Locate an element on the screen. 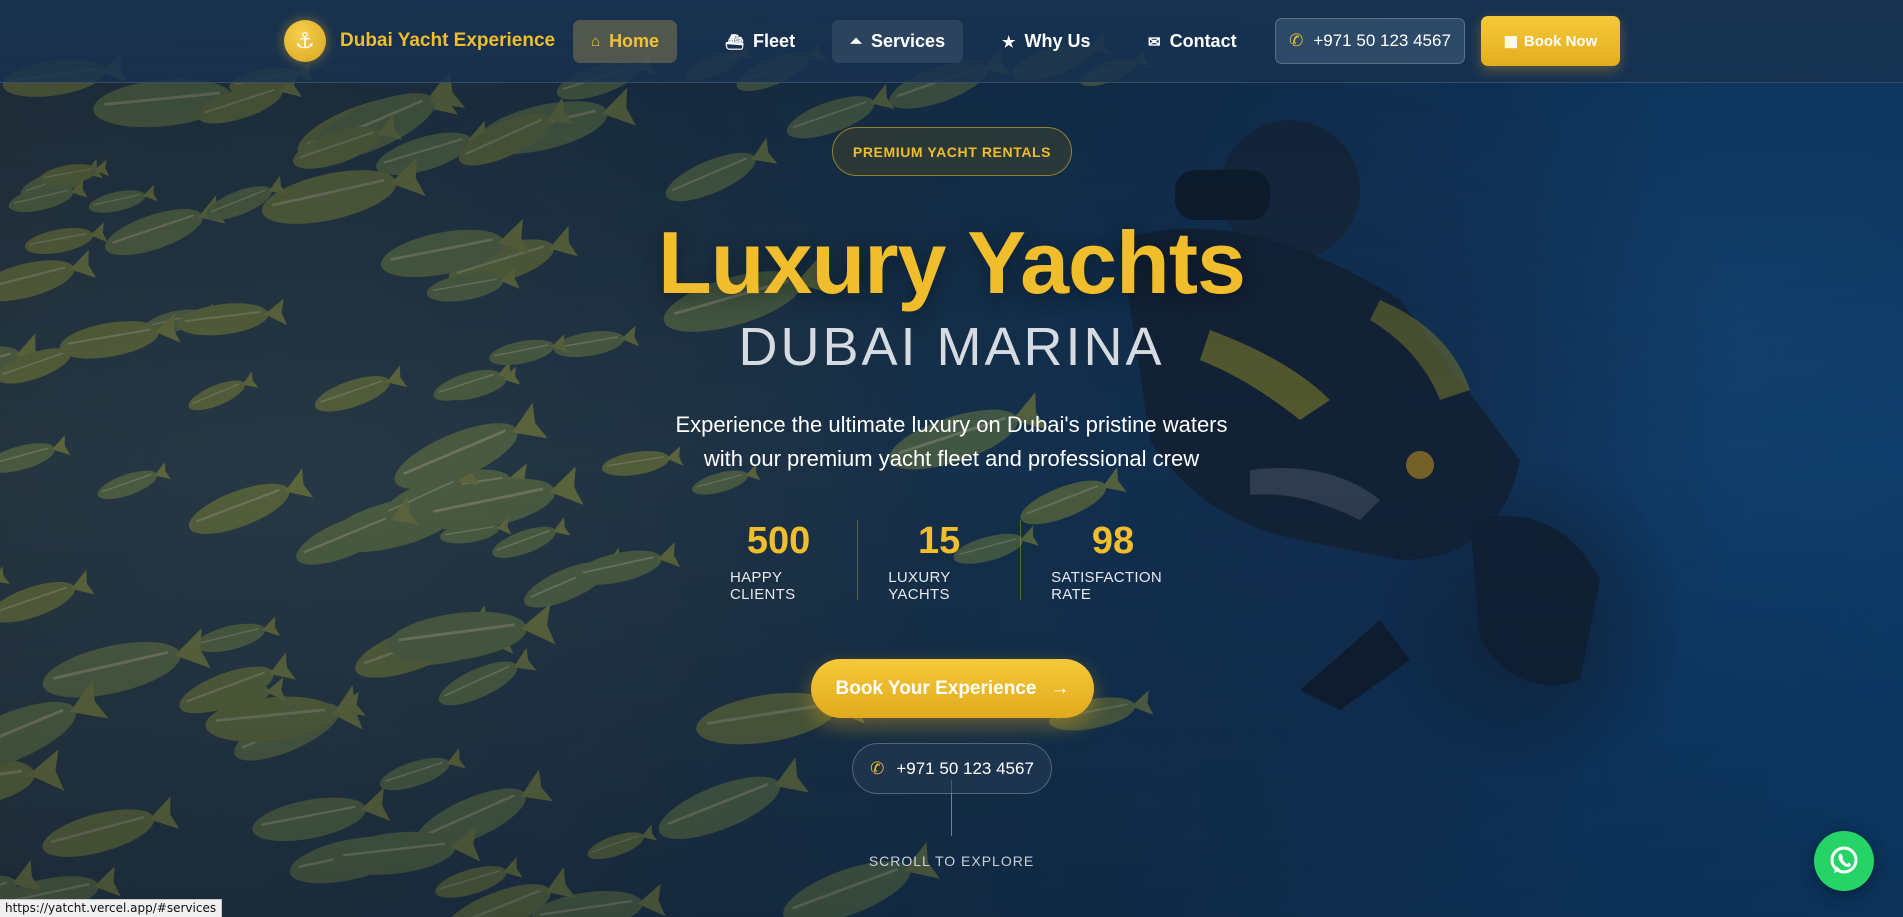  stat-value: 15 is located at coordinates (939, 541).